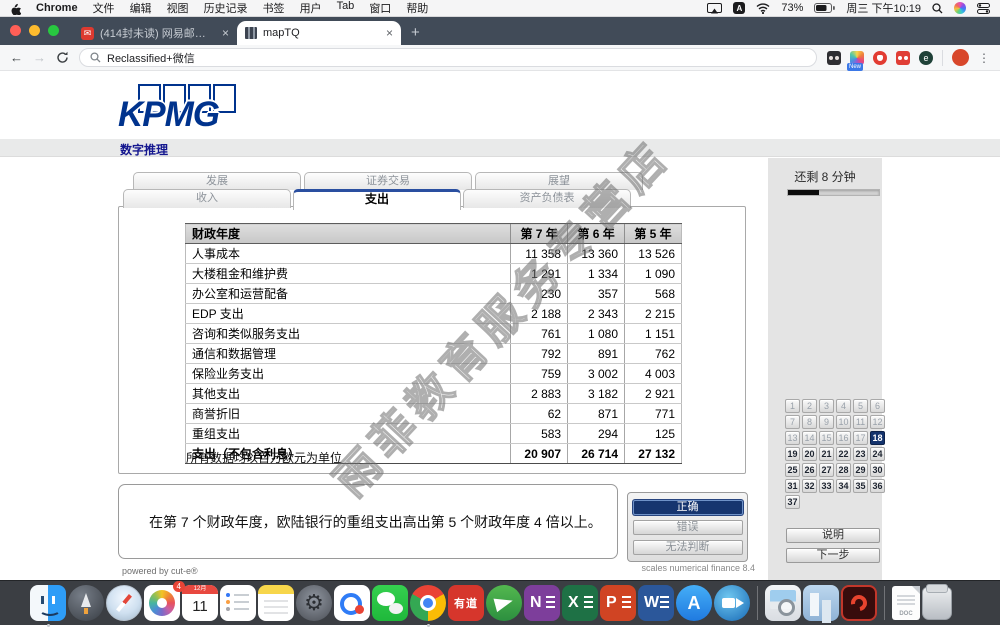 Image resolution: width=1000 pixels, height=627 pixels. I want to click on test-tab-front: 收入, so click(207, 198).